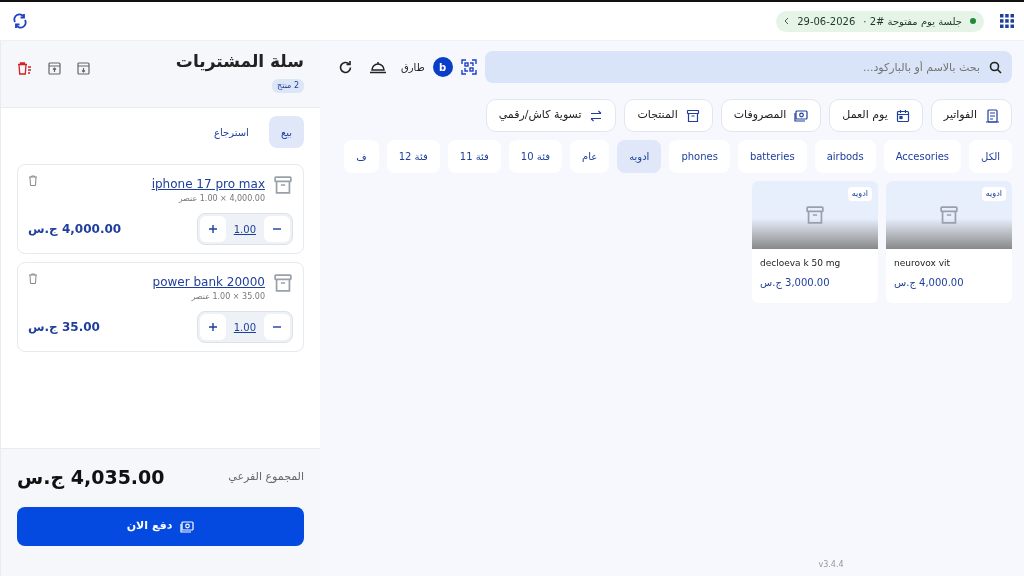 This screenshot has width=1024, height=576. What do you see at coordinates (596, 115) in the screenshot?
I see `swap-arrows-icon` at bounding box center [596, 115].